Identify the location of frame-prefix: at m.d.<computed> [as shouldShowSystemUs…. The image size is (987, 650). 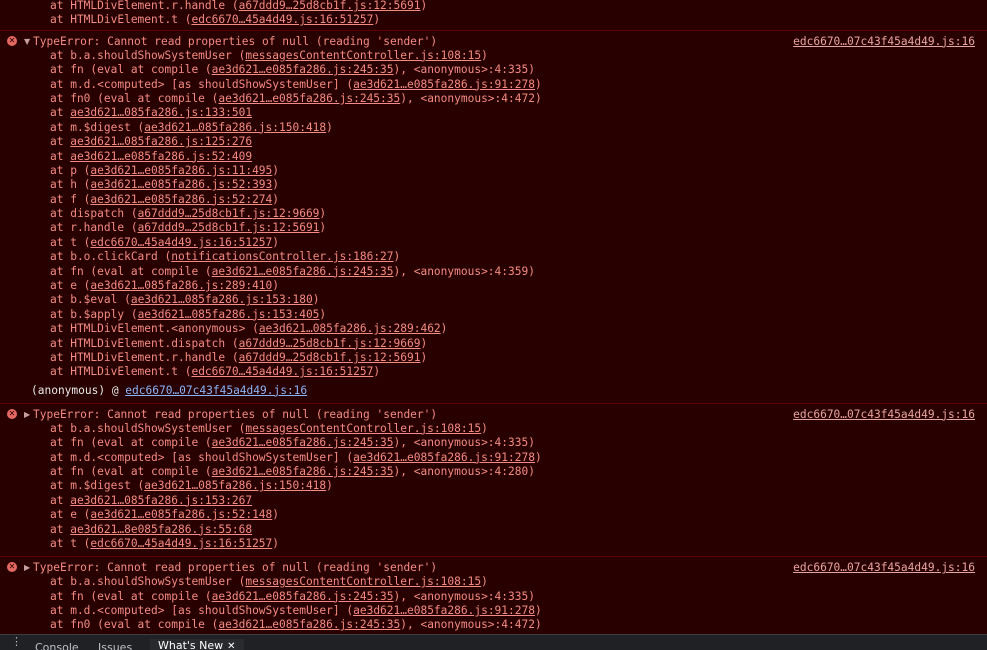
(202, 457).